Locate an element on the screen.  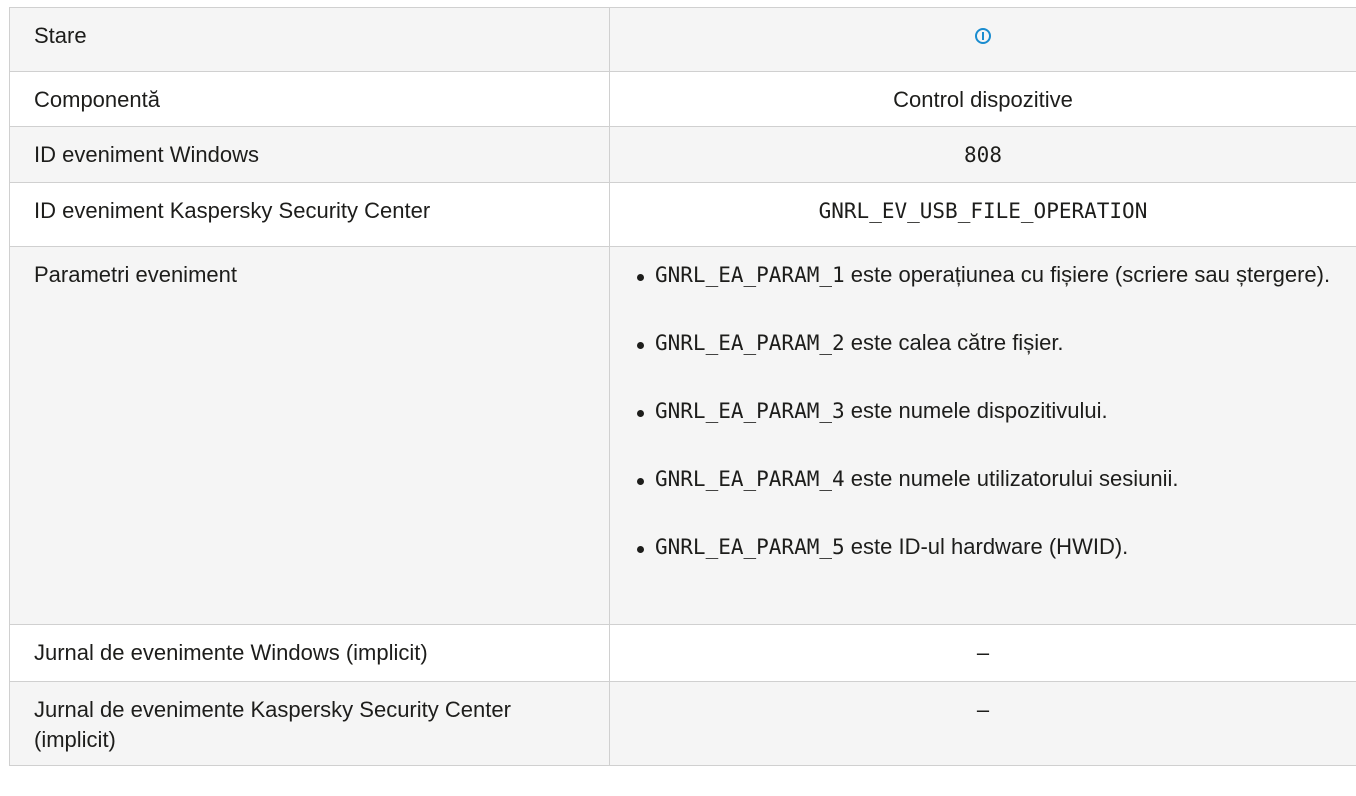
param-description: este numele dispozitivului. is located at coordinates (976, 410).